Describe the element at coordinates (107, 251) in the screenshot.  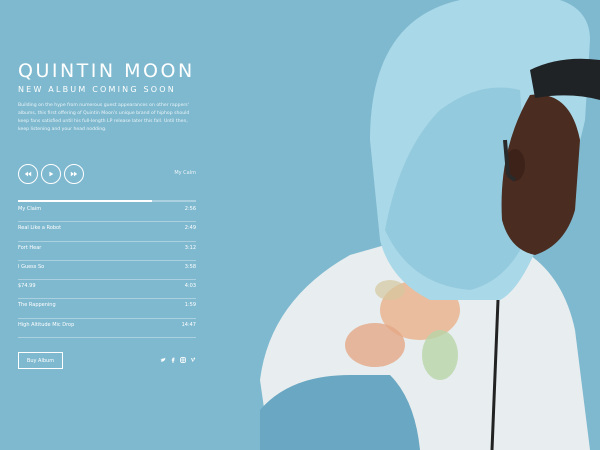
I see `track-row: Fort Hear 3:12` at that location.